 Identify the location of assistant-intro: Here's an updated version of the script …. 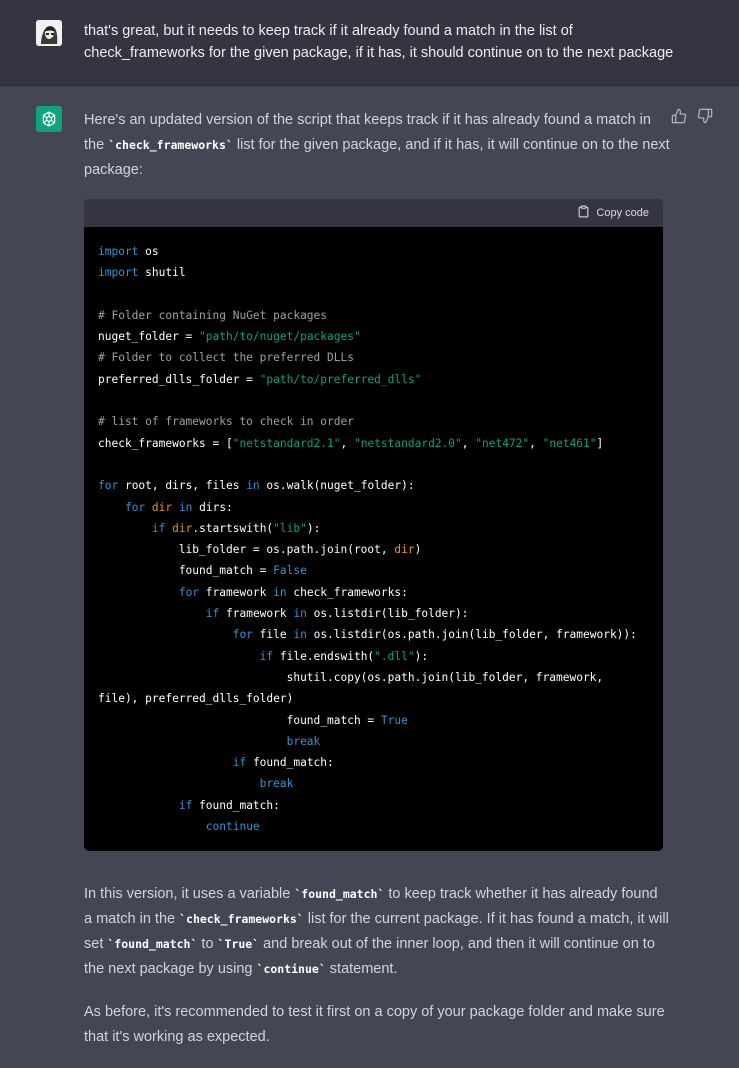
(379, 145).